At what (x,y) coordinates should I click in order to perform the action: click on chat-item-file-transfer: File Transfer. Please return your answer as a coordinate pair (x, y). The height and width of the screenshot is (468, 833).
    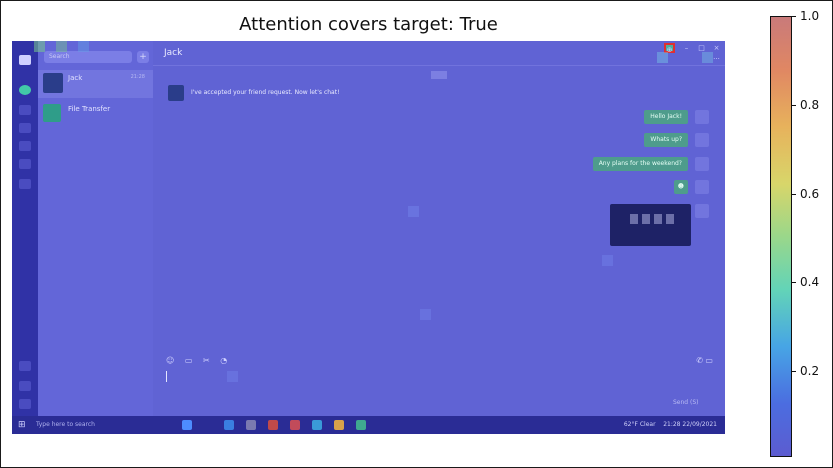
    Looking at the image, I should click on (95, 113).